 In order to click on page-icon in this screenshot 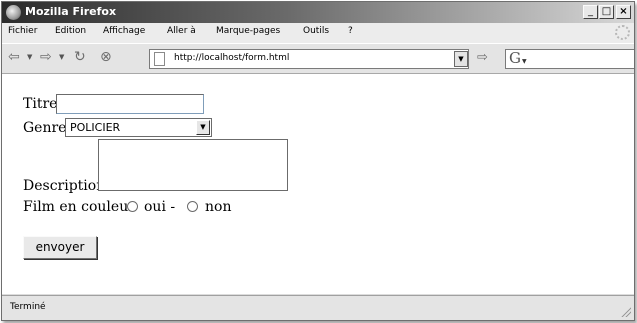, I will do `click(159, 59)`.